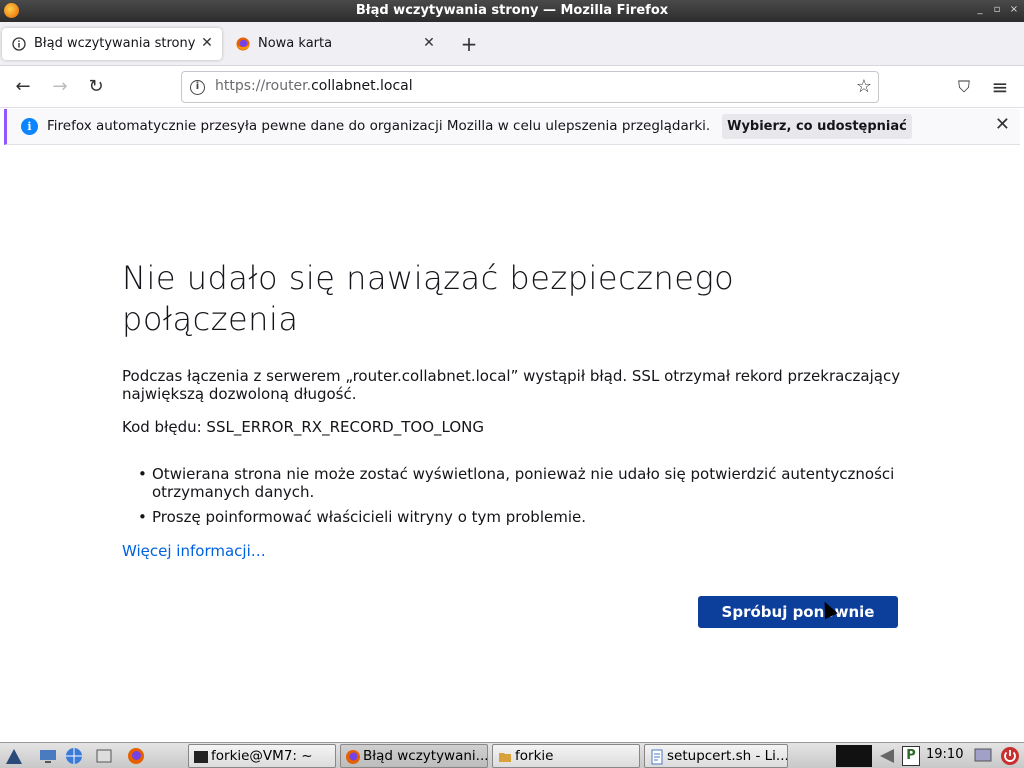 The width and height of the screenshot is (1024, 768). I want to click on text-editor-icon, so click(657, 757).